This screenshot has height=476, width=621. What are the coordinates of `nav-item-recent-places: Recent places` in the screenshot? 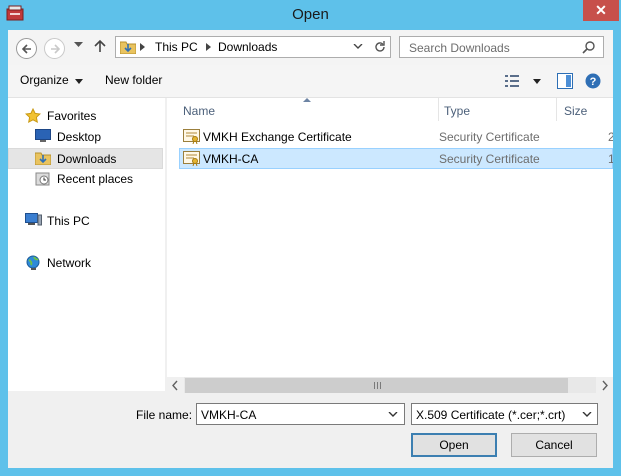 It's located at (86, 179).